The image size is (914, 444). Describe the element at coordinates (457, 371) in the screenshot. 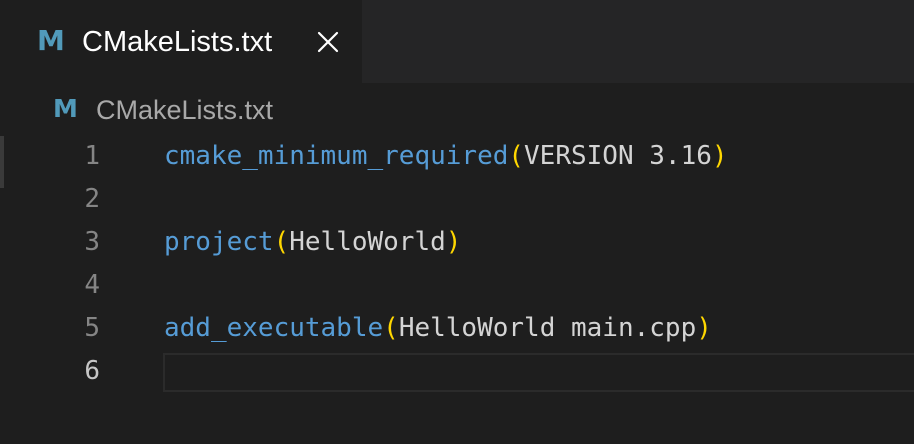

I see `code-line: 6` at that location.